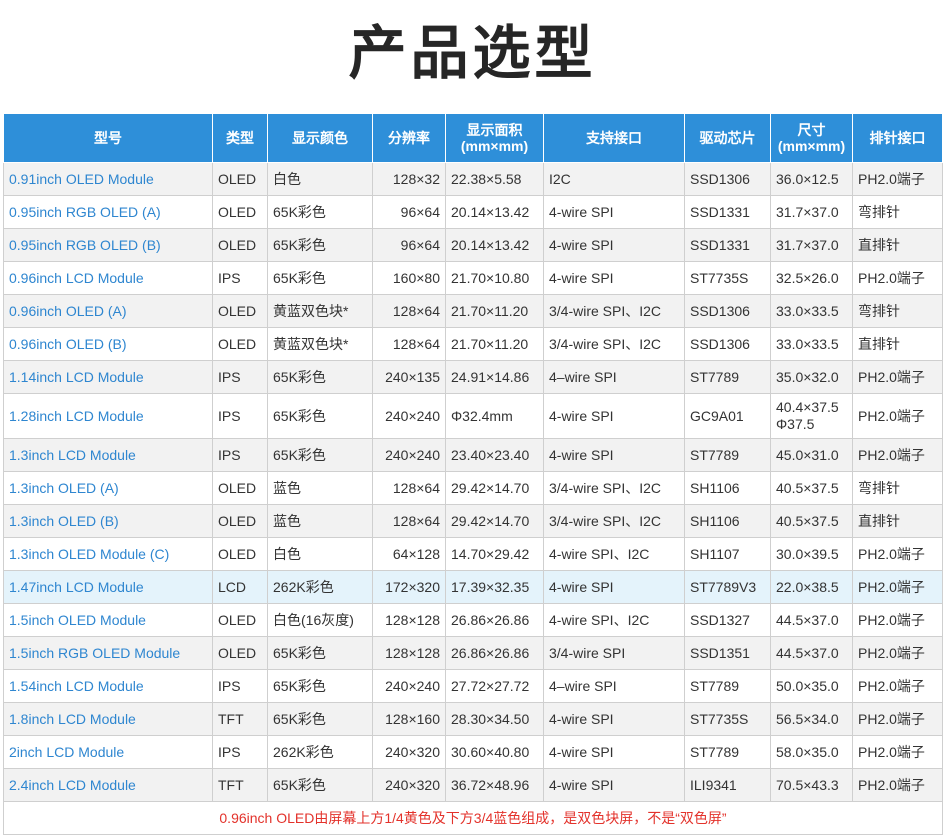 The height and width of the screenshot is (839, 945). What do you see at coordinates (108, 179) in the screenshot?
I see `model-link: 0.91inch OLED Module` at bounding box center [108, 179].